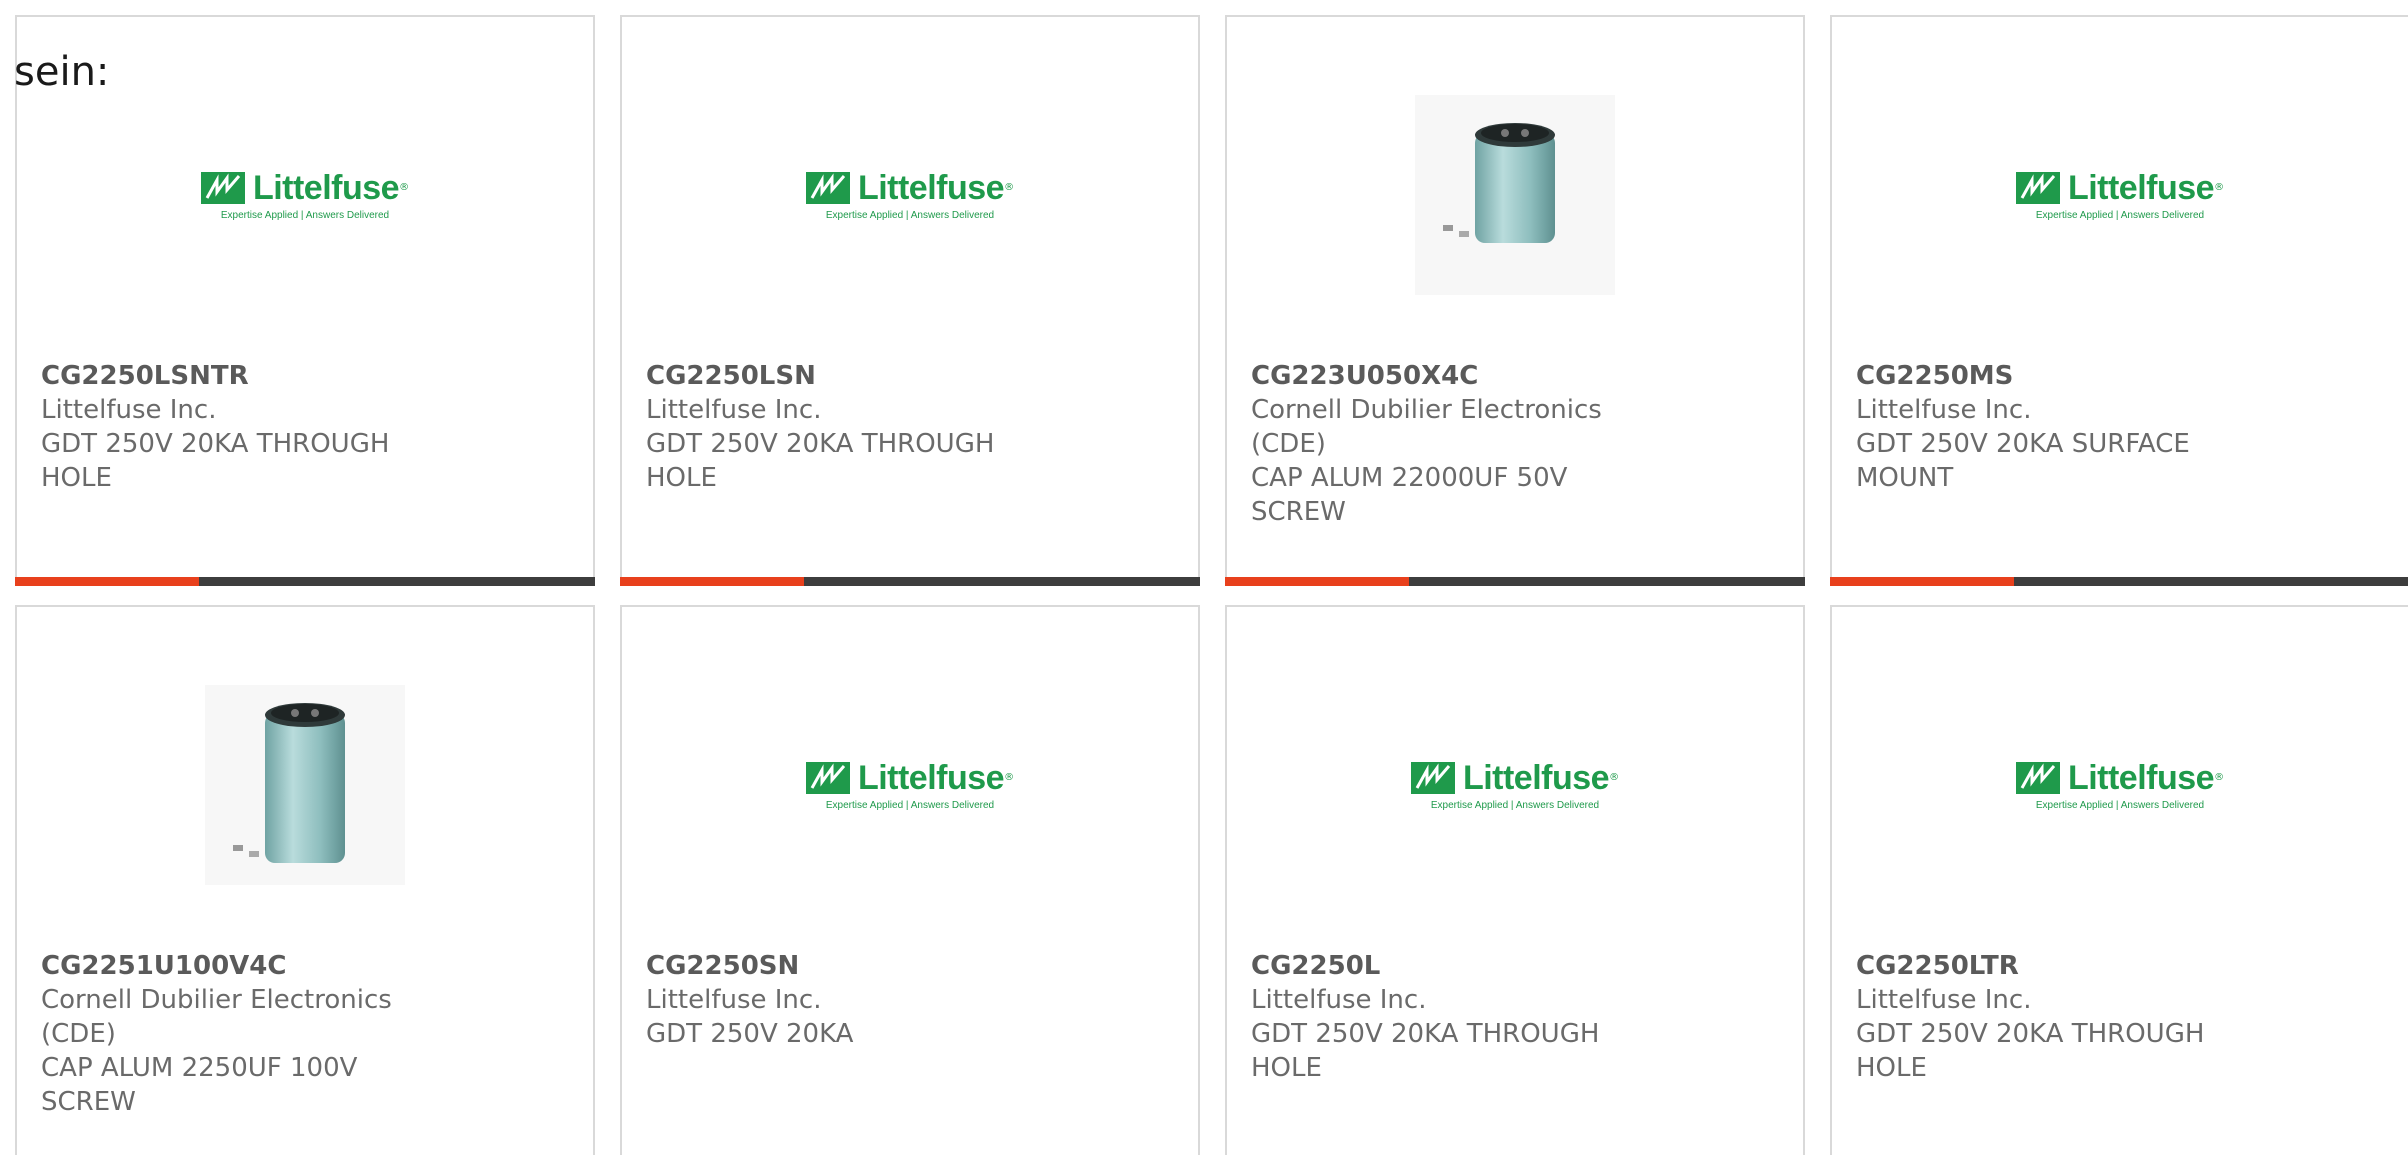 This screenshot has width=2408, height=1155. What do you see at coordinates (1515, 376) in the screenshot?
I see `part-number: CG223U050X4C` at bounding box center [1515, 376].